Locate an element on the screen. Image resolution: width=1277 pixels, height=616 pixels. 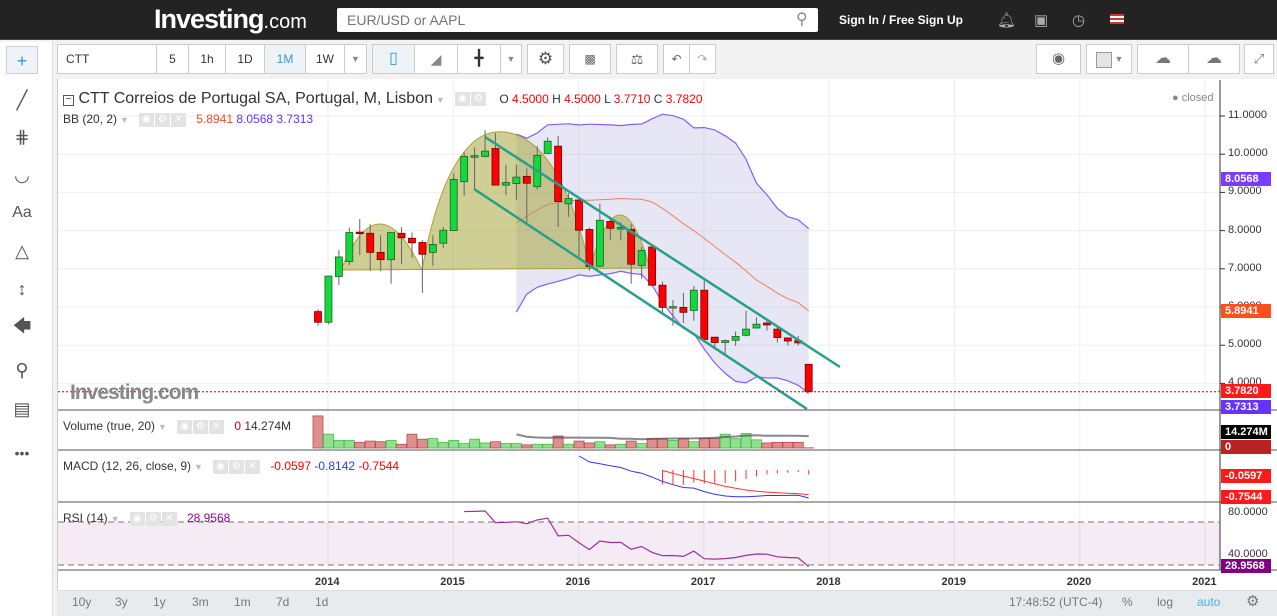
cloud-download-icon: ☁ is located at coordinates (1163, 59).